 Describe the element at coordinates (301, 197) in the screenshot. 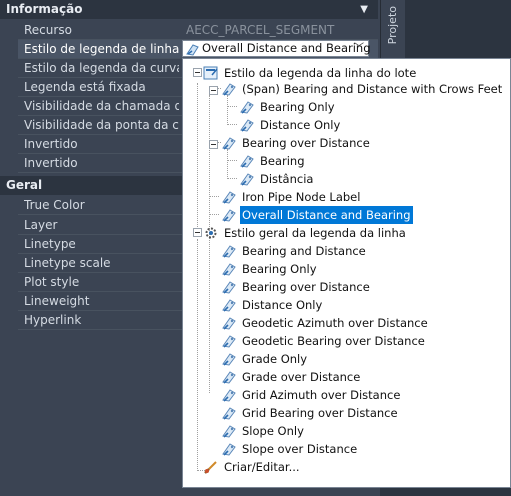

I see `tree-item-label: Iron Pipe Node Label` at that location.